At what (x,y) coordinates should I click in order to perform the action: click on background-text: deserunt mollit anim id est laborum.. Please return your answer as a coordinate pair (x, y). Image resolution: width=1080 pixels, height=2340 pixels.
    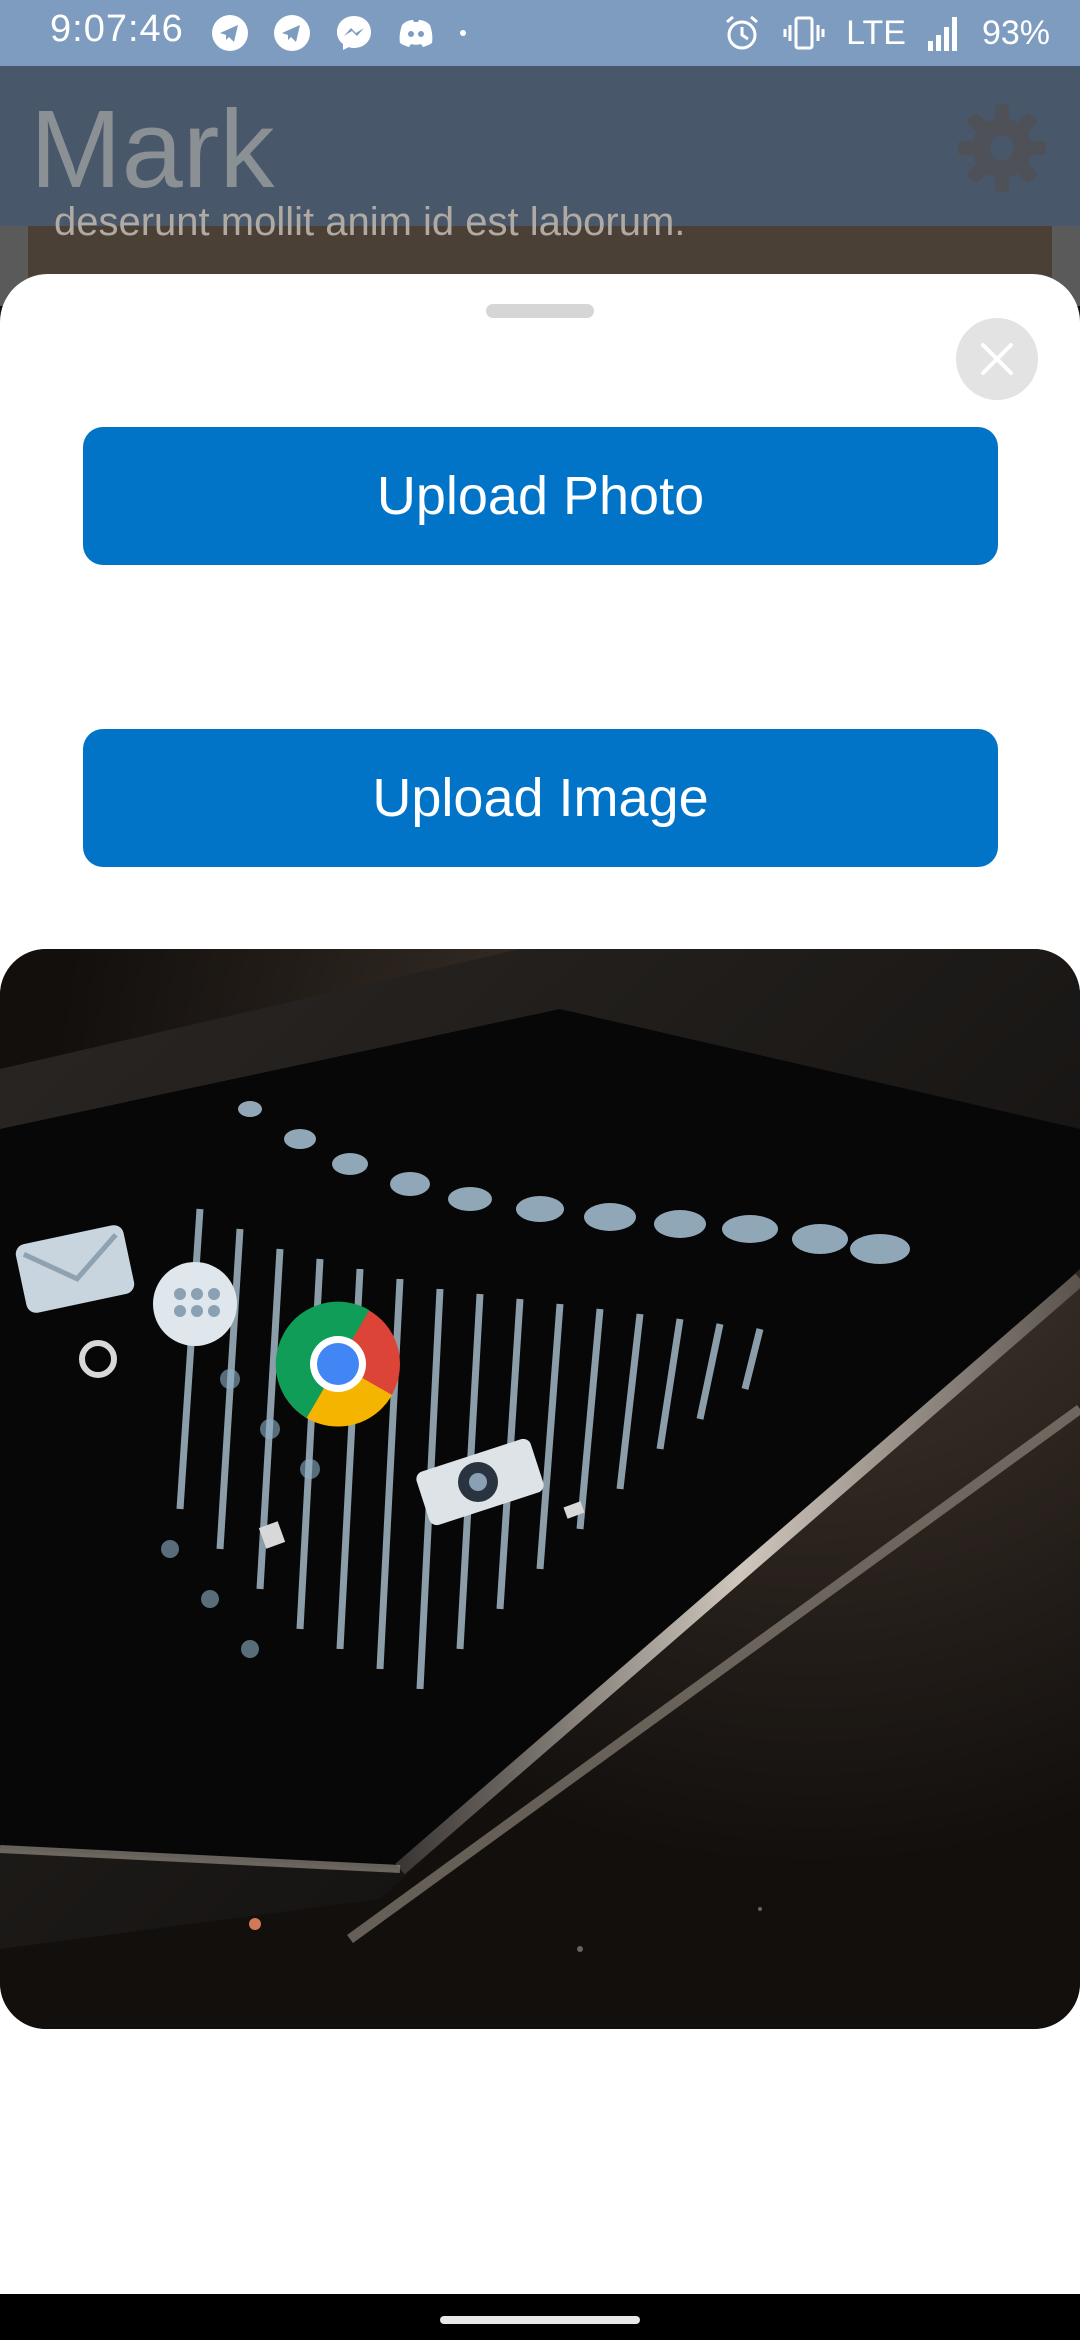
    Looking at the image, I should click on (370, 222).